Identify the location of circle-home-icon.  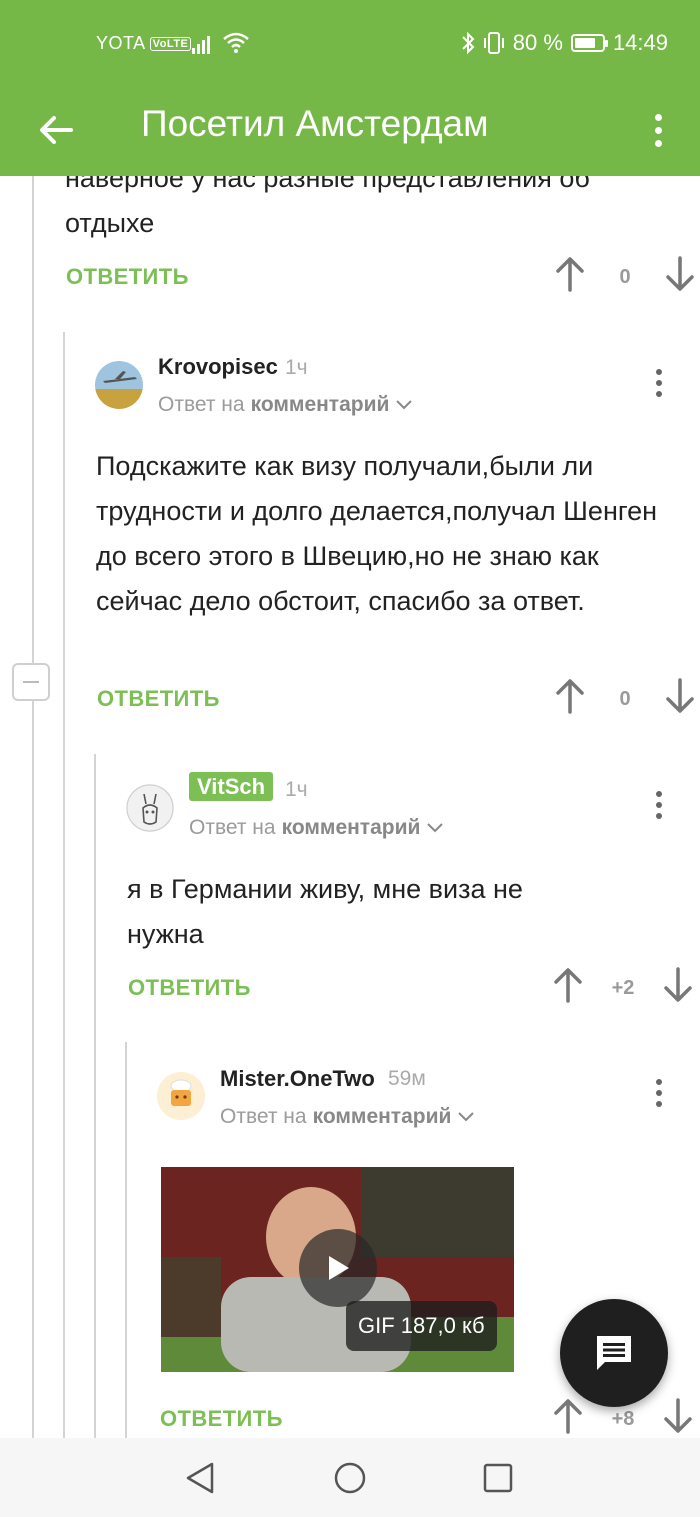
(350, 1478).